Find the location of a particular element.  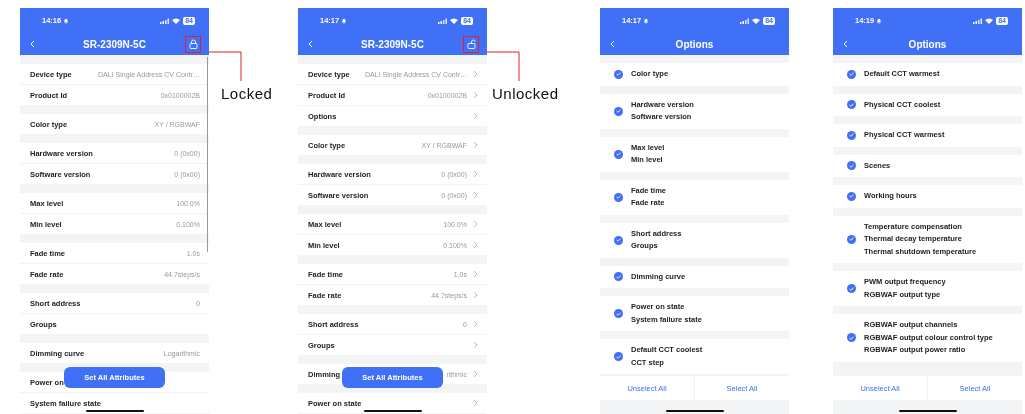

callout-label: Unlocked is located at coordinates (526, 93).